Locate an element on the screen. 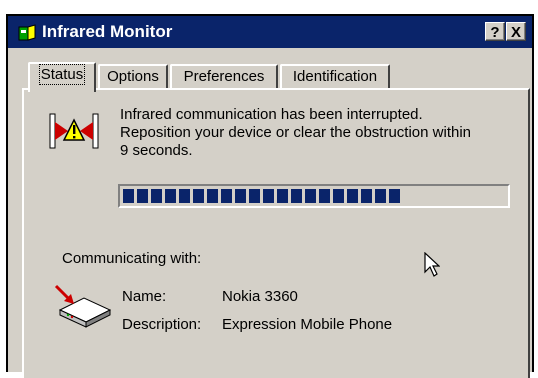  infrared-device-icon is located at coordinates (83, 306).